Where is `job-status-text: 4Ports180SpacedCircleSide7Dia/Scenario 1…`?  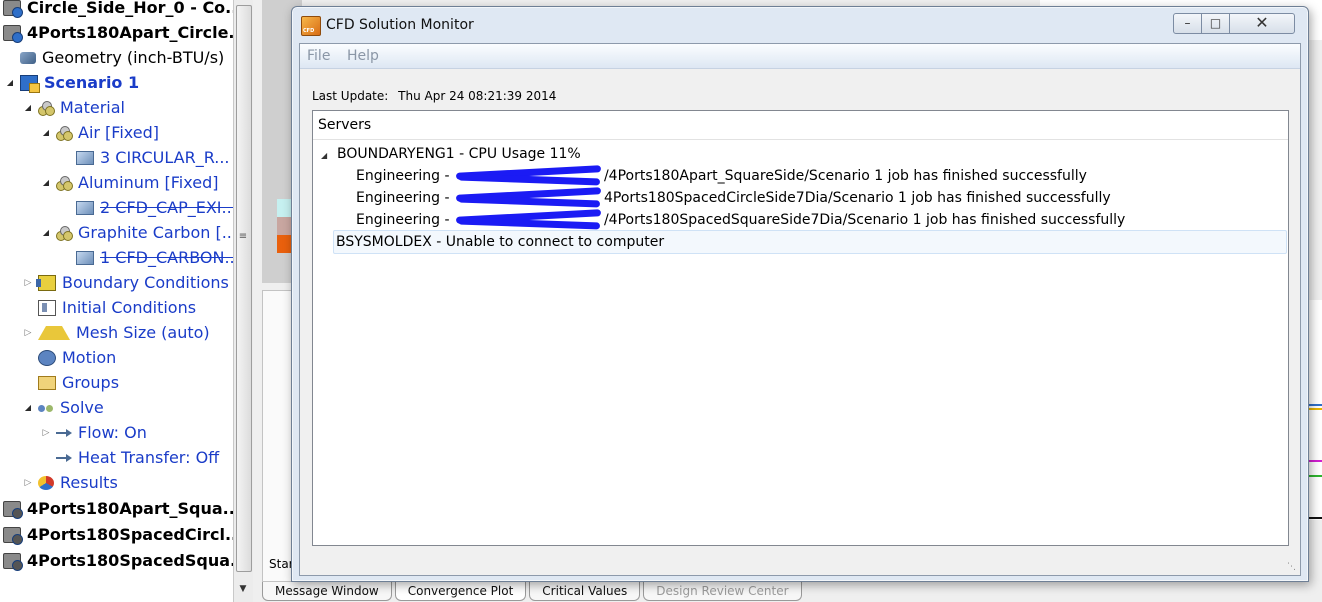 job-status-text: 4Ports180SpacedCircleSide7Dia/Scenario 1… is located at coordinates (857, 198).